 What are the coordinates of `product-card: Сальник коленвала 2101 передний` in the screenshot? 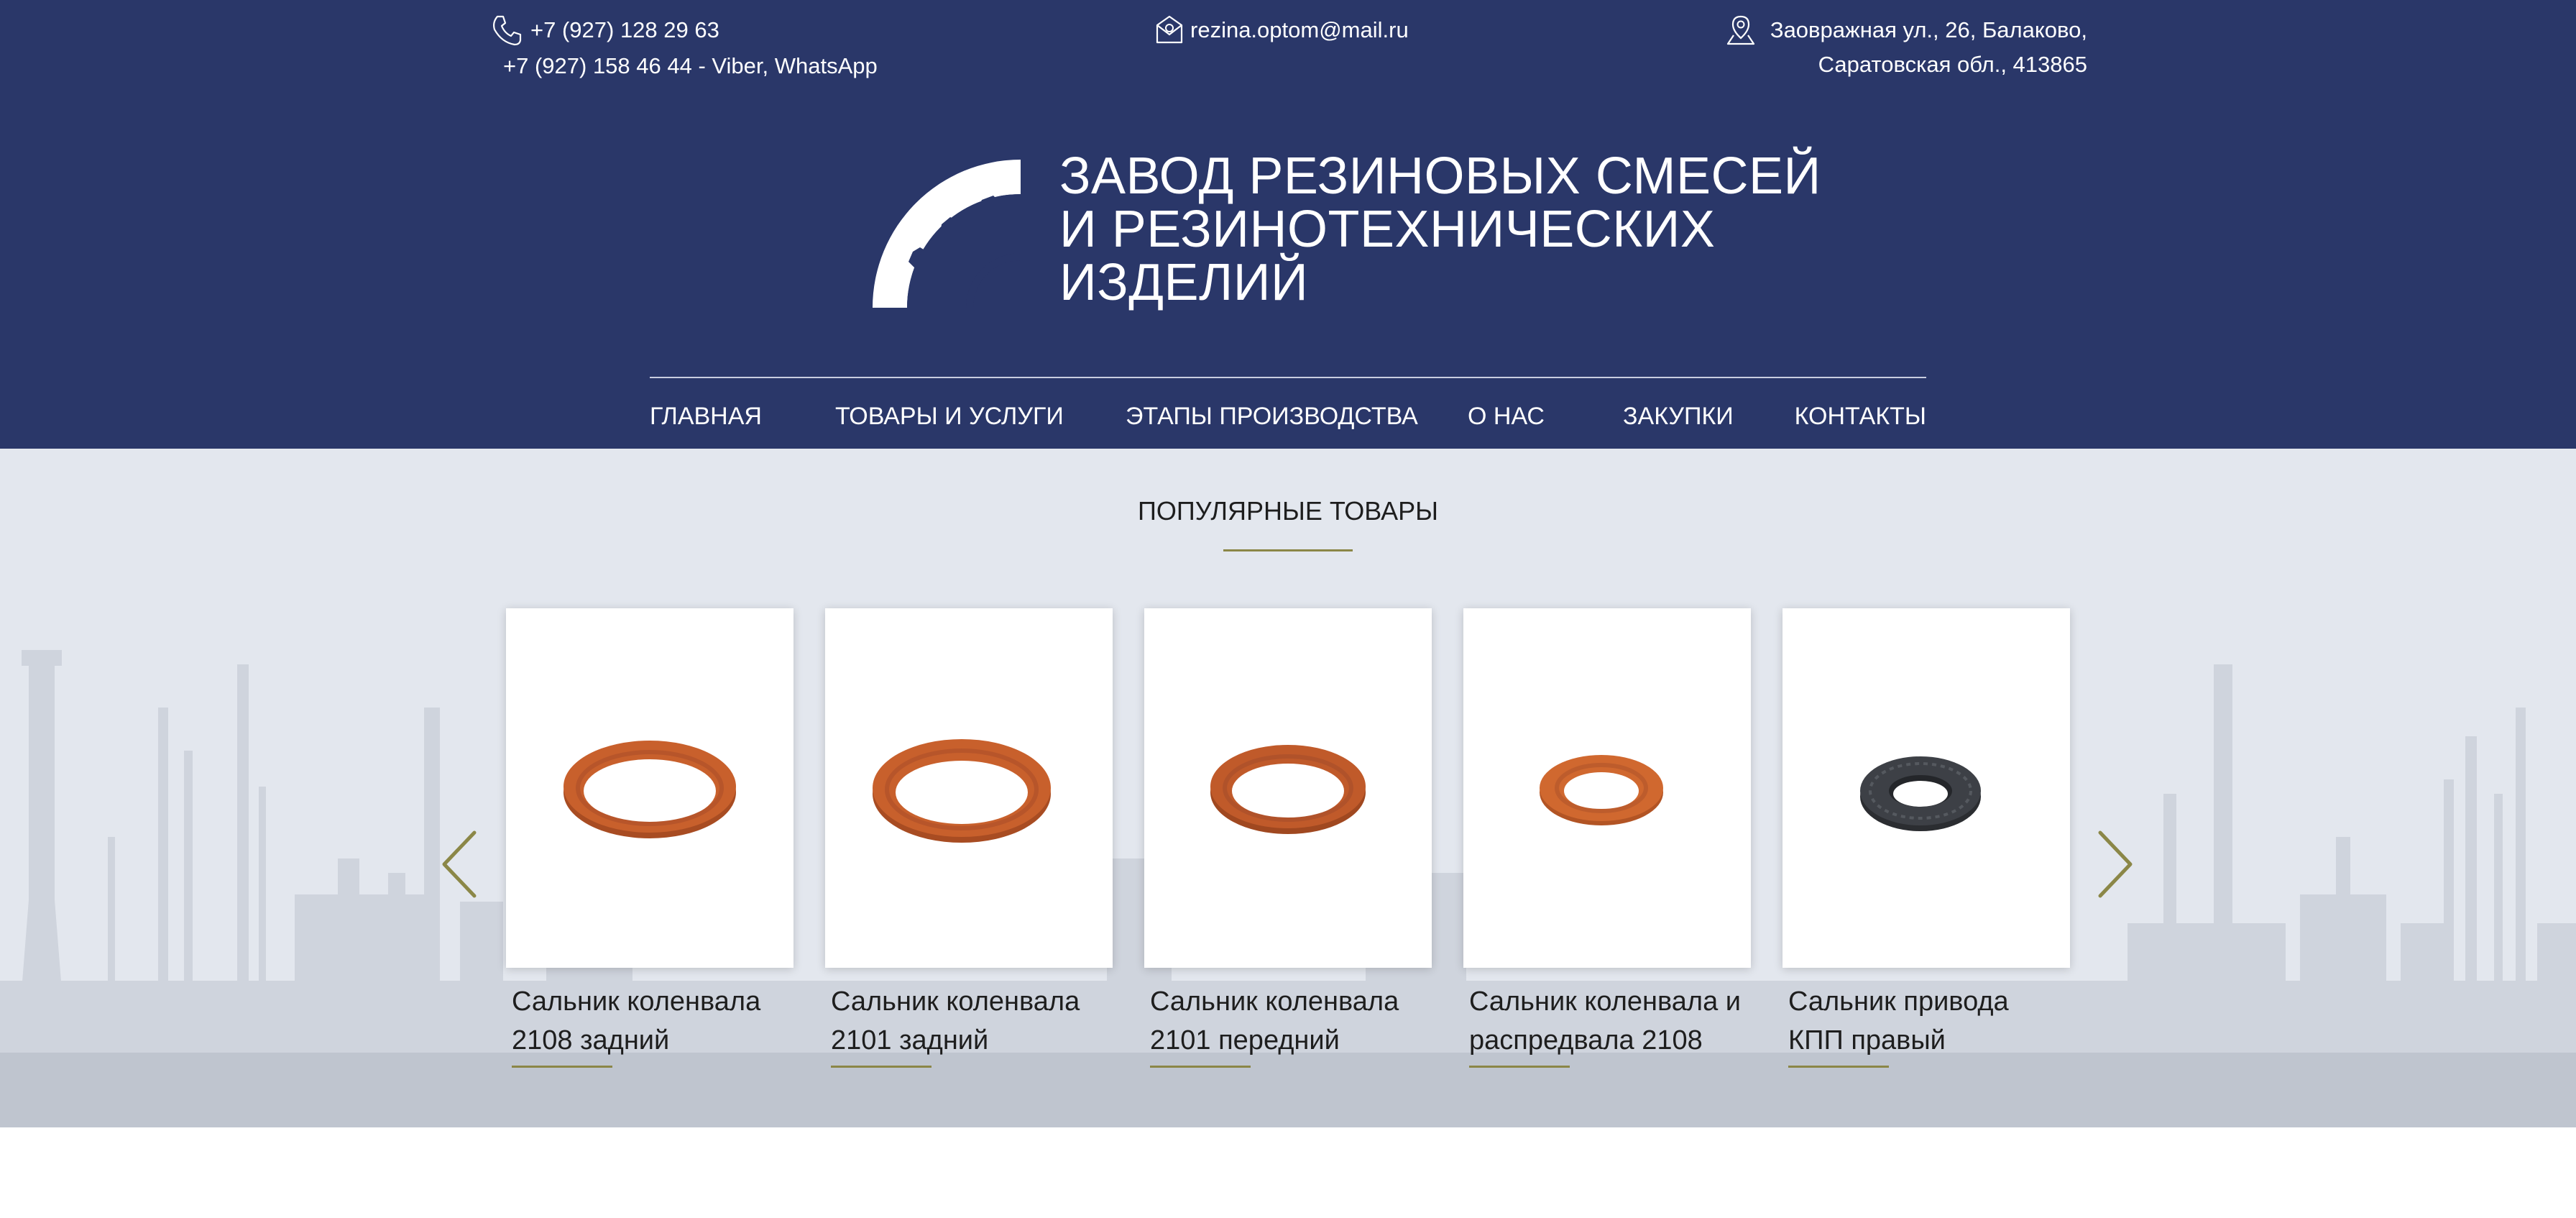 It's located at (1288, 838).